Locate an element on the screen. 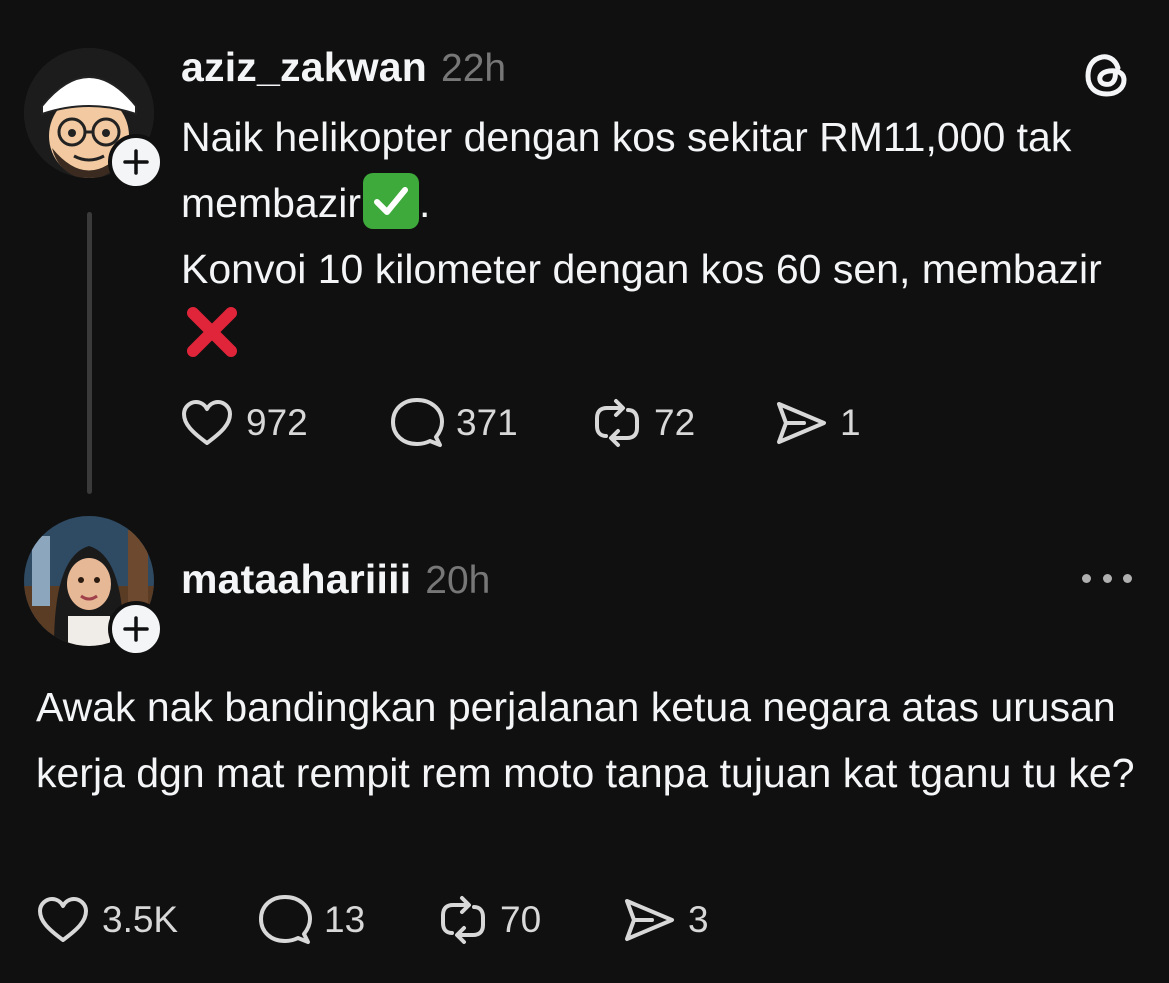  plus-icon is located at coordinates (136, 629).